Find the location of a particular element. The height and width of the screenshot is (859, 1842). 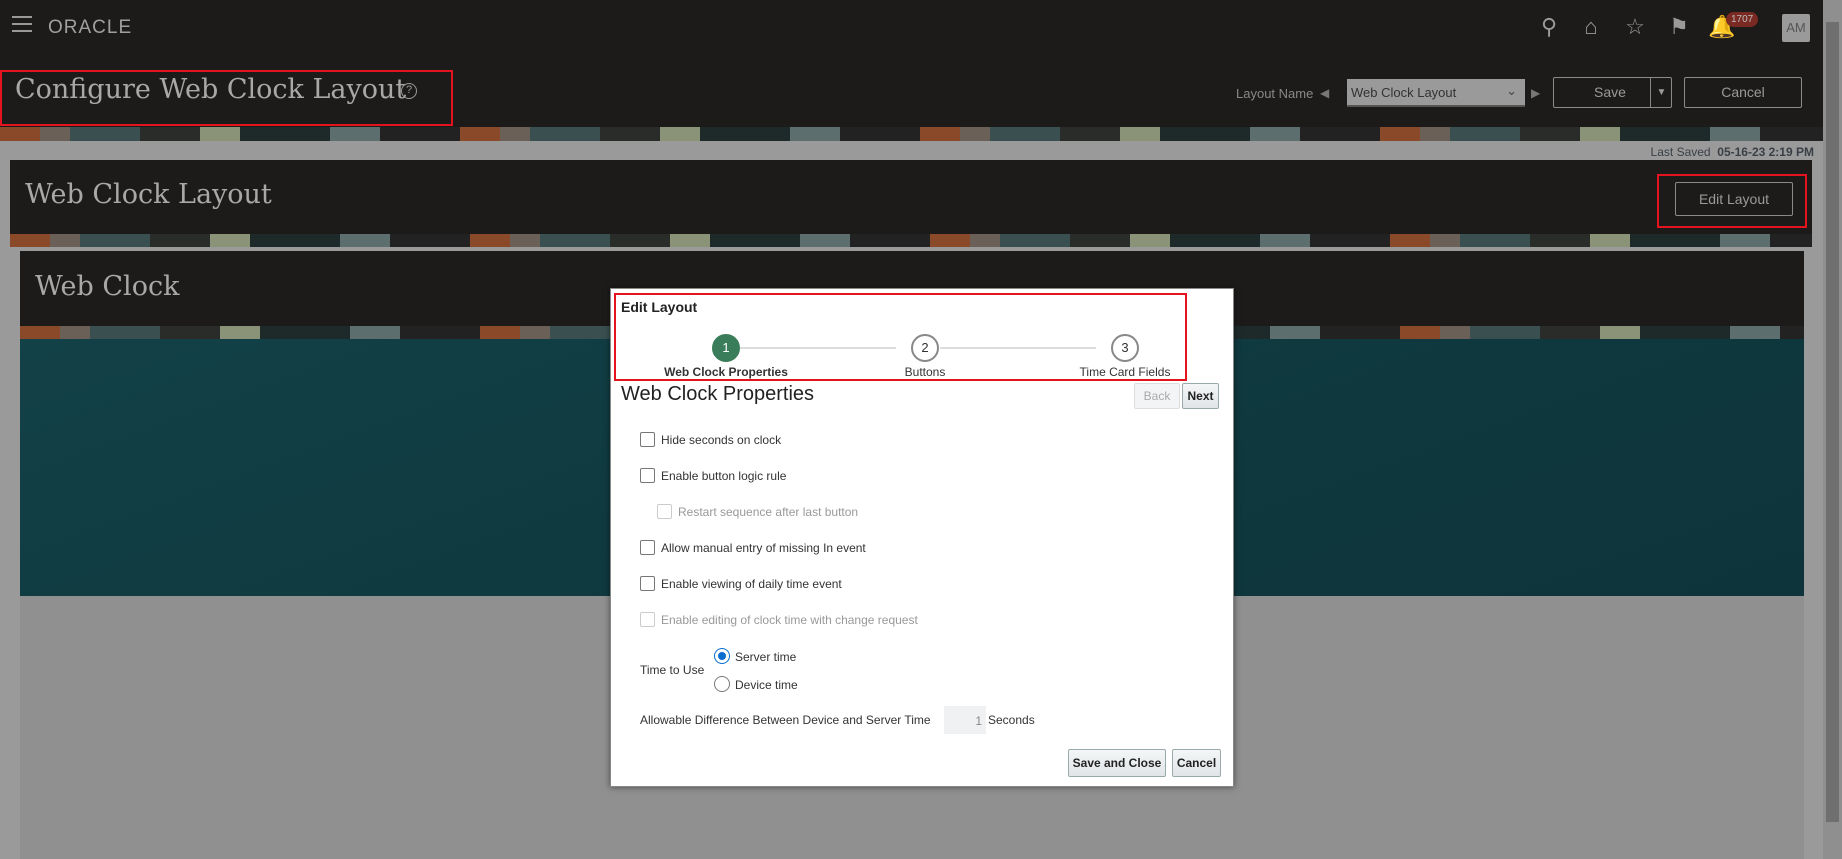

layout-name-label: Layout Name is located at coordinates (1275, 93).